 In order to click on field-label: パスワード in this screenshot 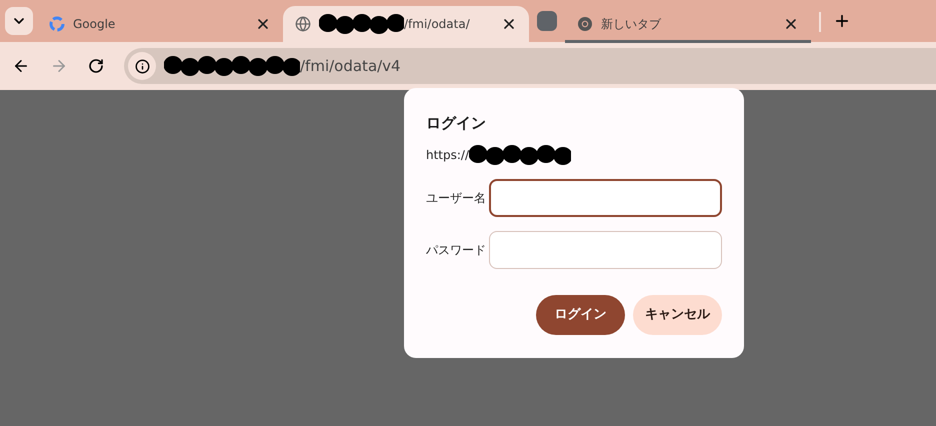, I will do `click(456, 250)`.